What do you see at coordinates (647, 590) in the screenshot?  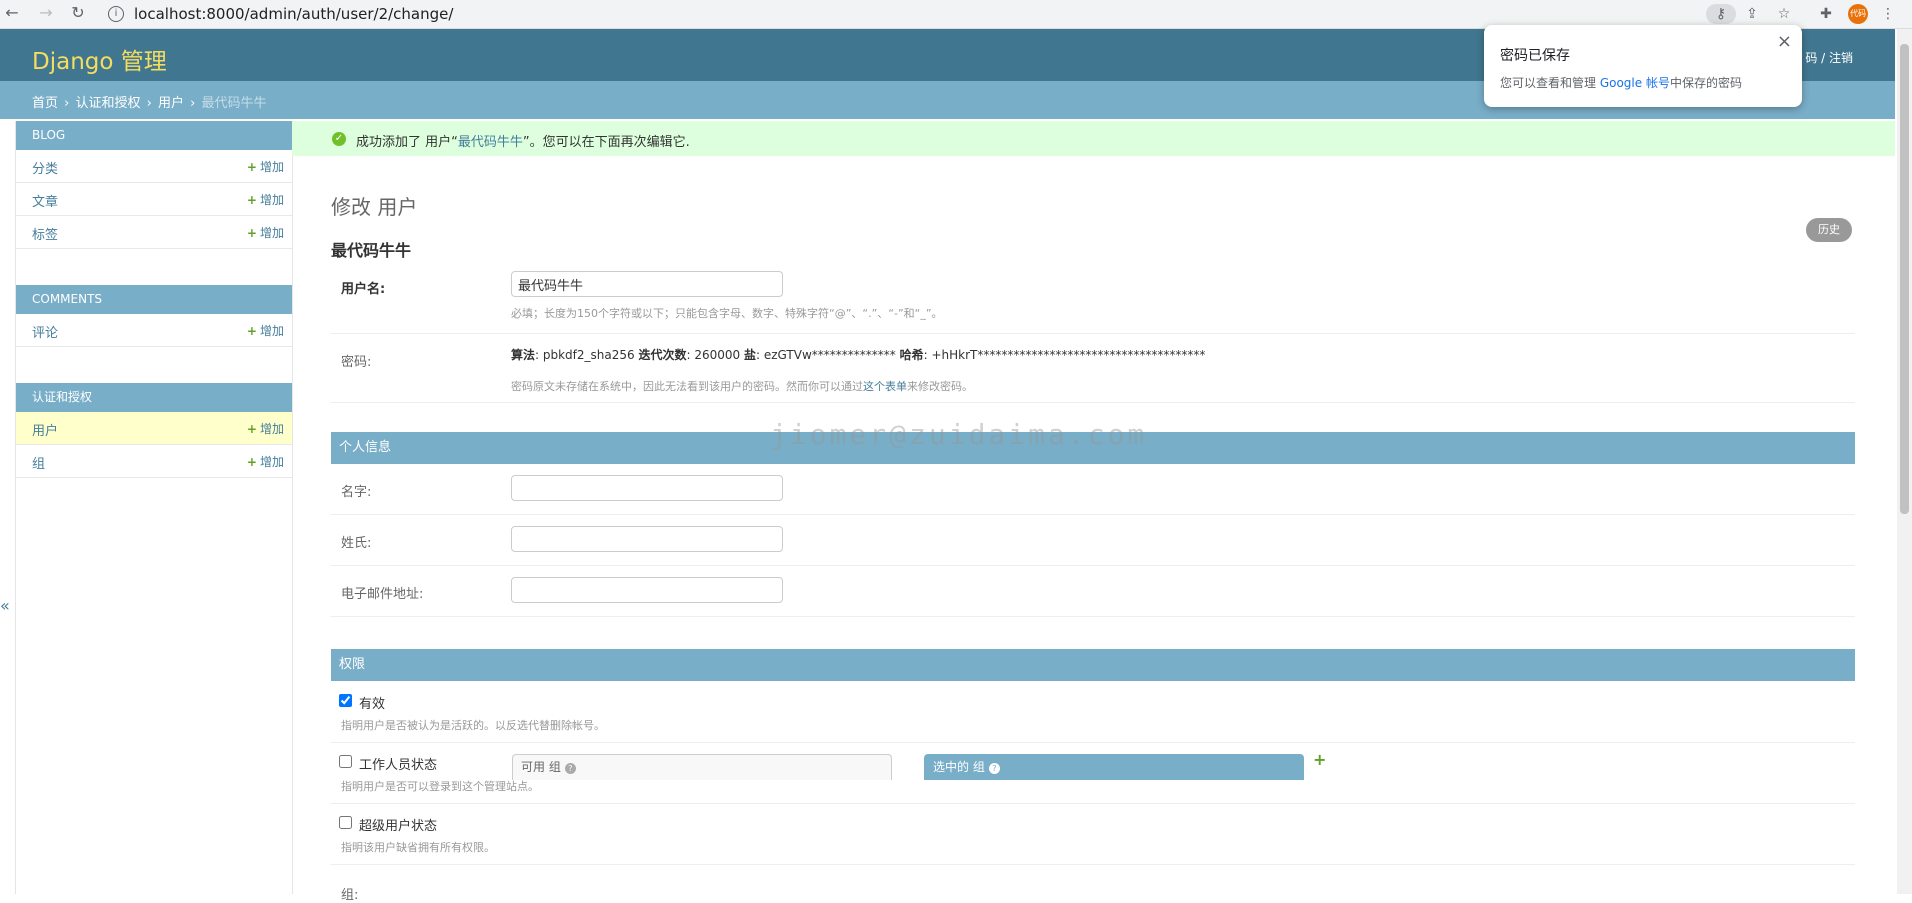 I see `email-input` at bounding box center [647, 590].